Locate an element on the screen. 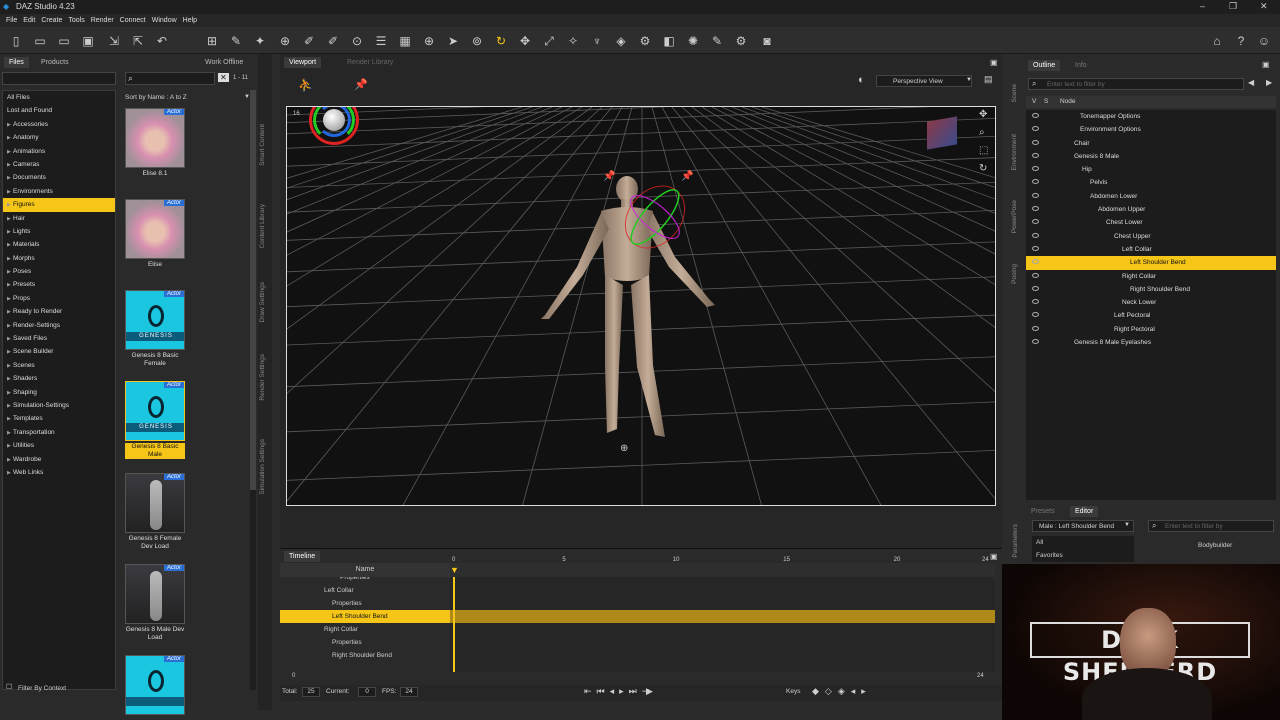 This screenshot has width=1280, height=720. draw-style-icon: ◐ is located at coordinates (861, 80).